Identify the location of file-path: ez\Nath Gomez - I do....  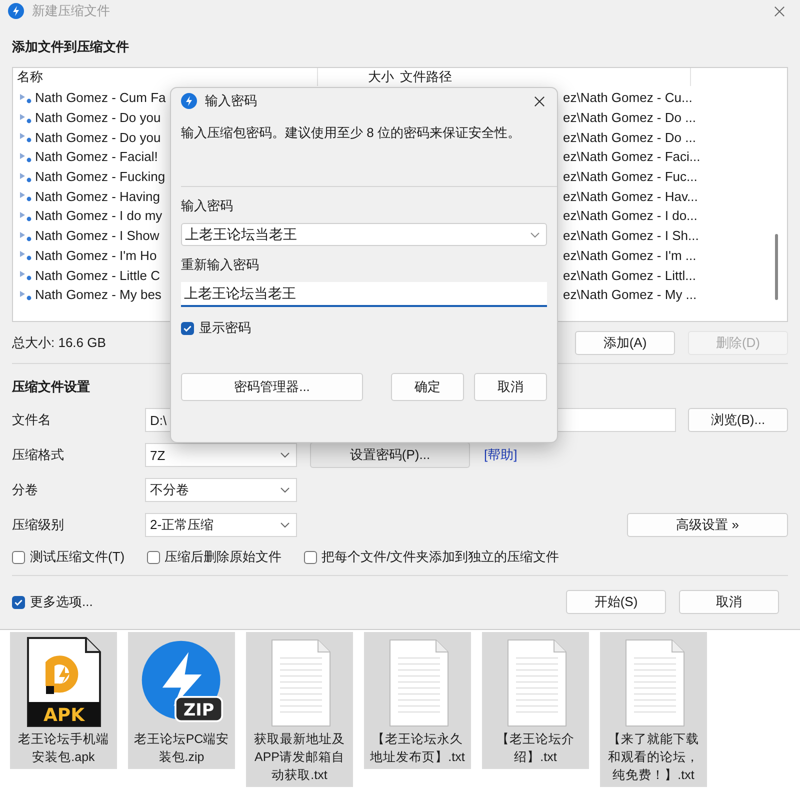
(630, 216).